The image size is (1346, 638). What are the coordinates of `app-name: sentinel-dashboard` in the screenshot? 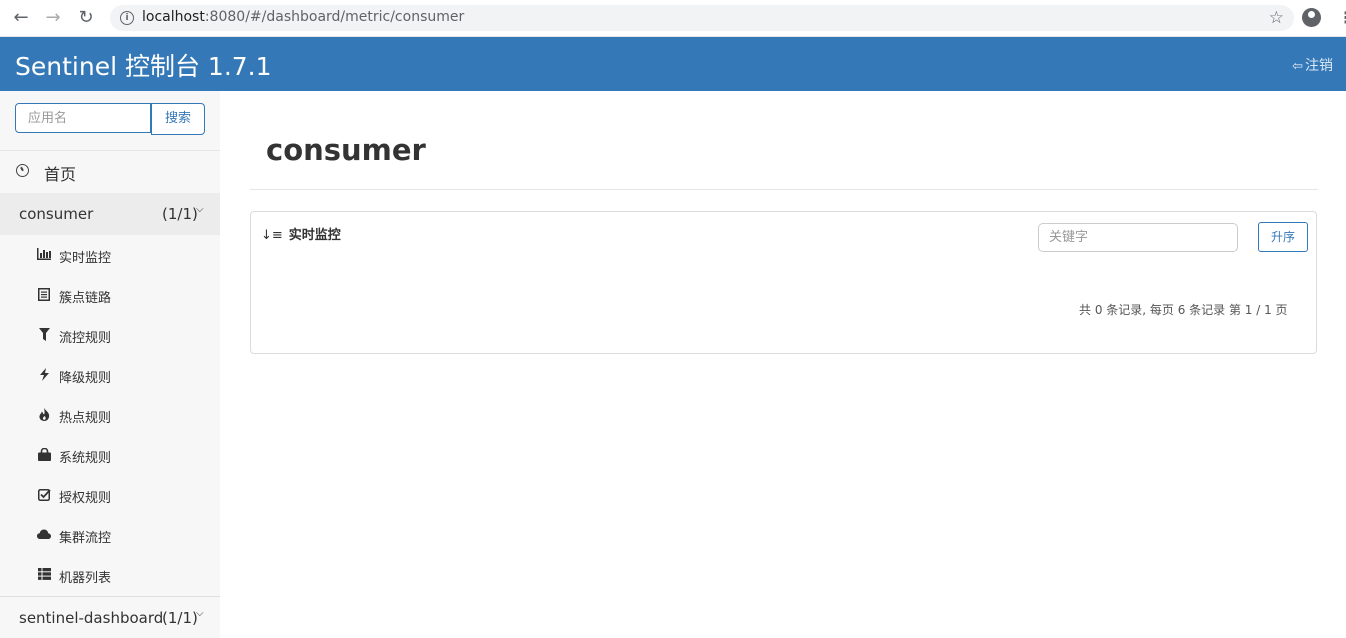 It's located at (91, 618).